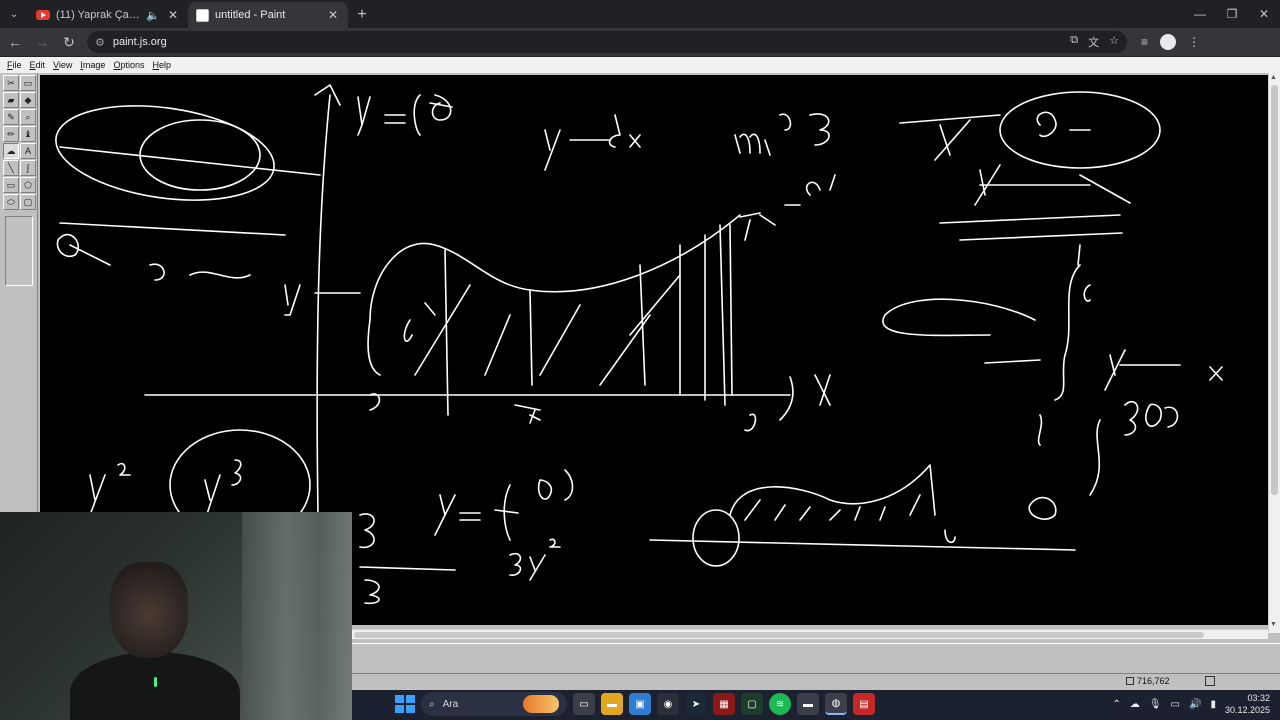 Image resolution: width=1280 pixels, height=720 pixels. I want to click on translate-icon: 文, so click(1093, 42).